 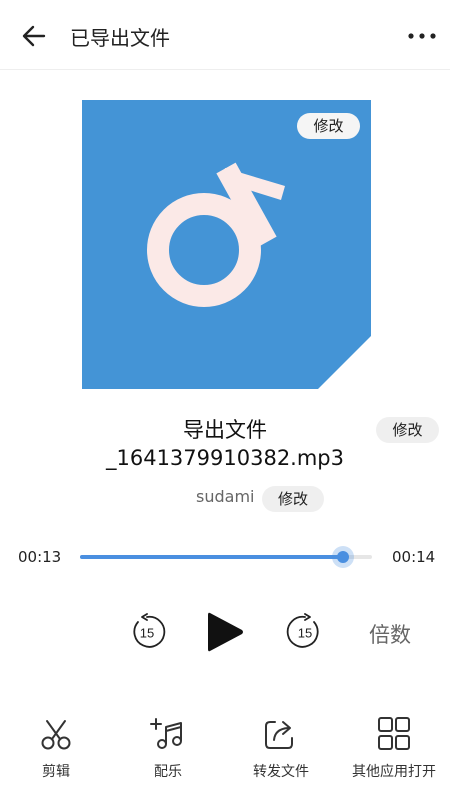 I want to click on rewind-15-button: 15, so click(x=147, y=632).